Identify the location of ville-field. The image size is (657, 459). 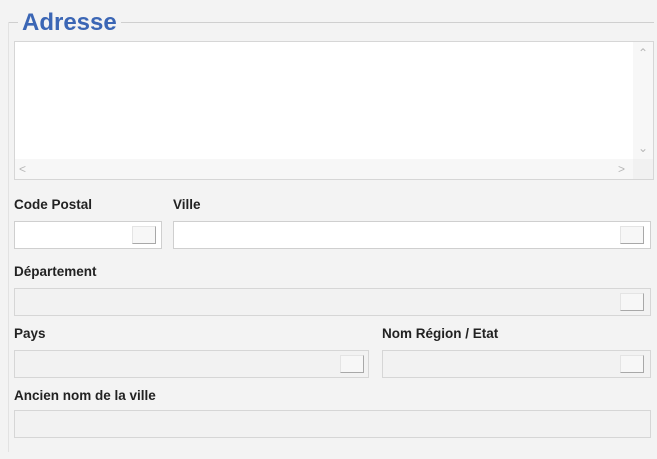
(412, 235).